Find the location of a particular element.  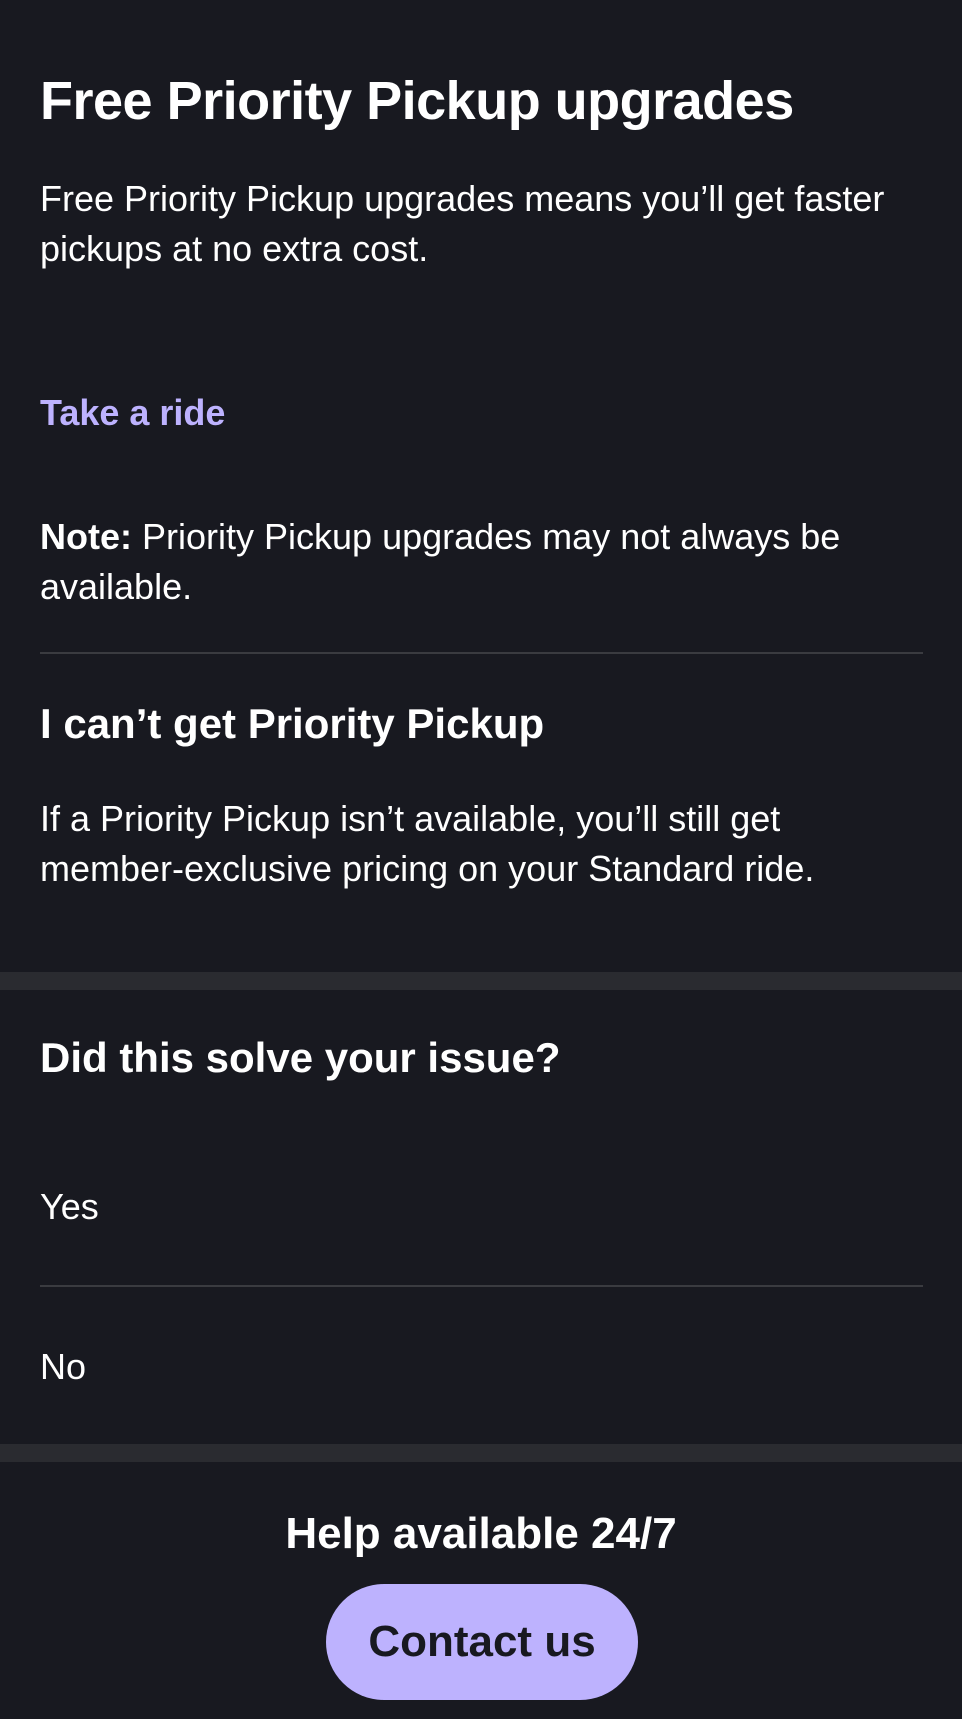

page-title: Free Priority Pickup upgrades is located at coordinates (417, 101).